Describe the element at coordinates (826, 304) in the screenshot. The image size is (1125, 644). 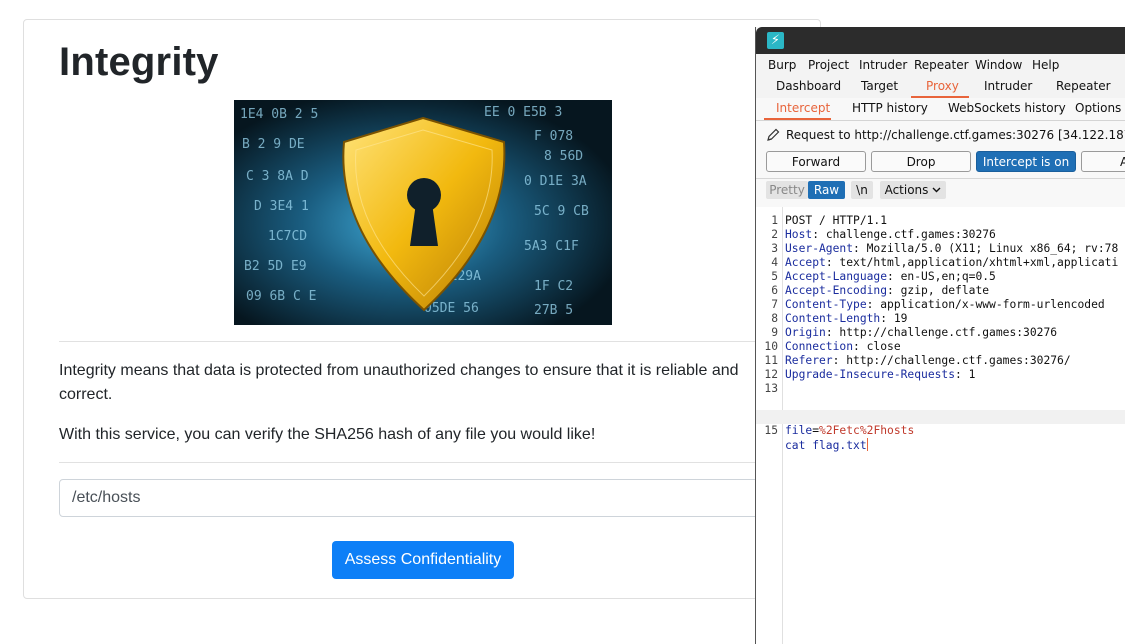
I see `header-name: Content-Type` at that location.